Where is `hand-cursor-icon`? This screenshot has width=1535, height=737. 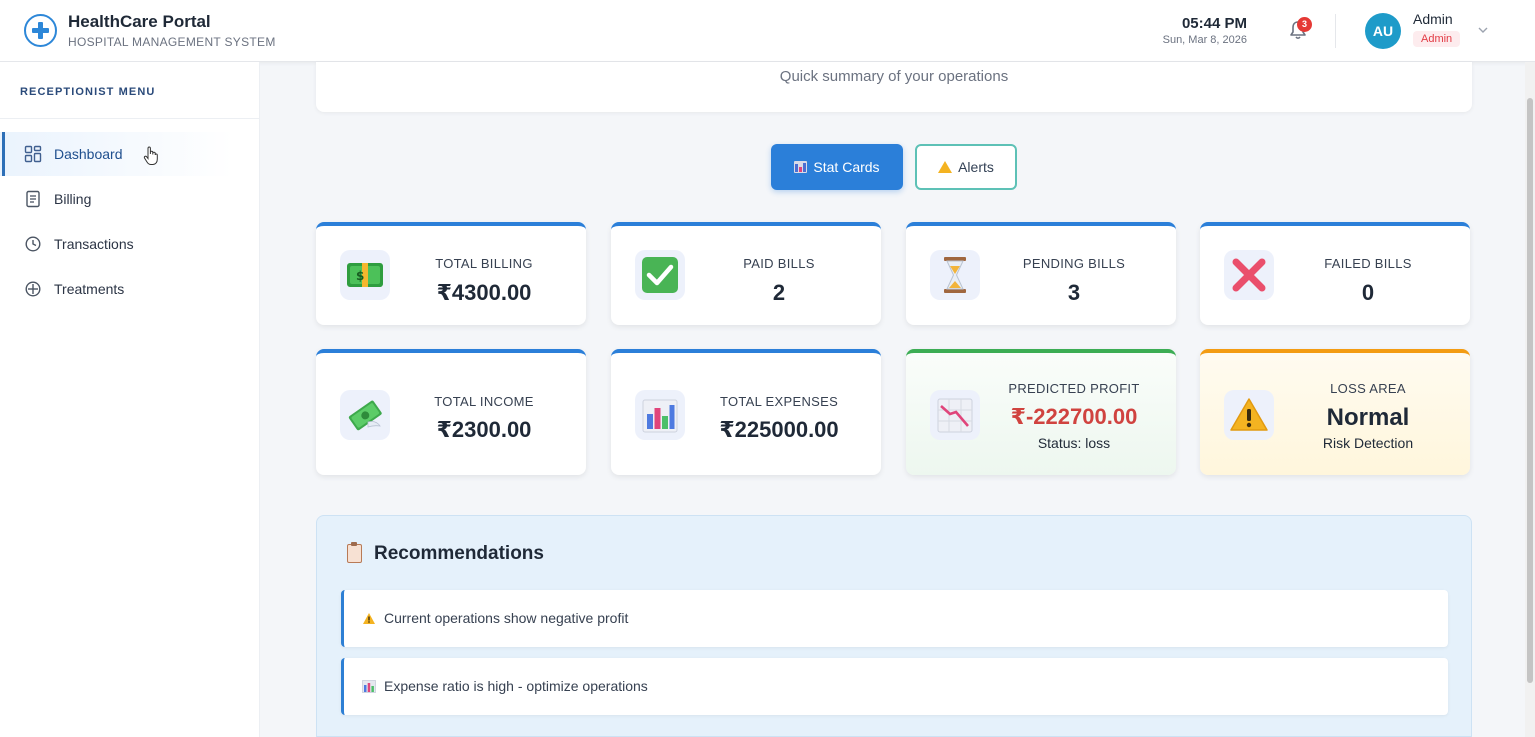 hand-cursor-icon is located at coordinates (150, 155).